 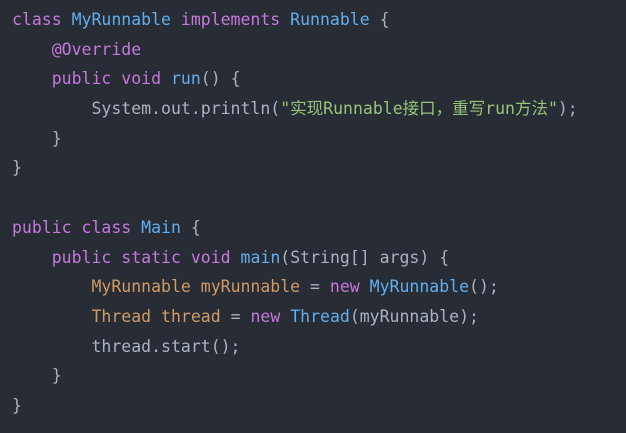 What do you see at coordinates (96, 49) in the screenshot?
I see `code-token: @Override` at bounding box center [96, 49].